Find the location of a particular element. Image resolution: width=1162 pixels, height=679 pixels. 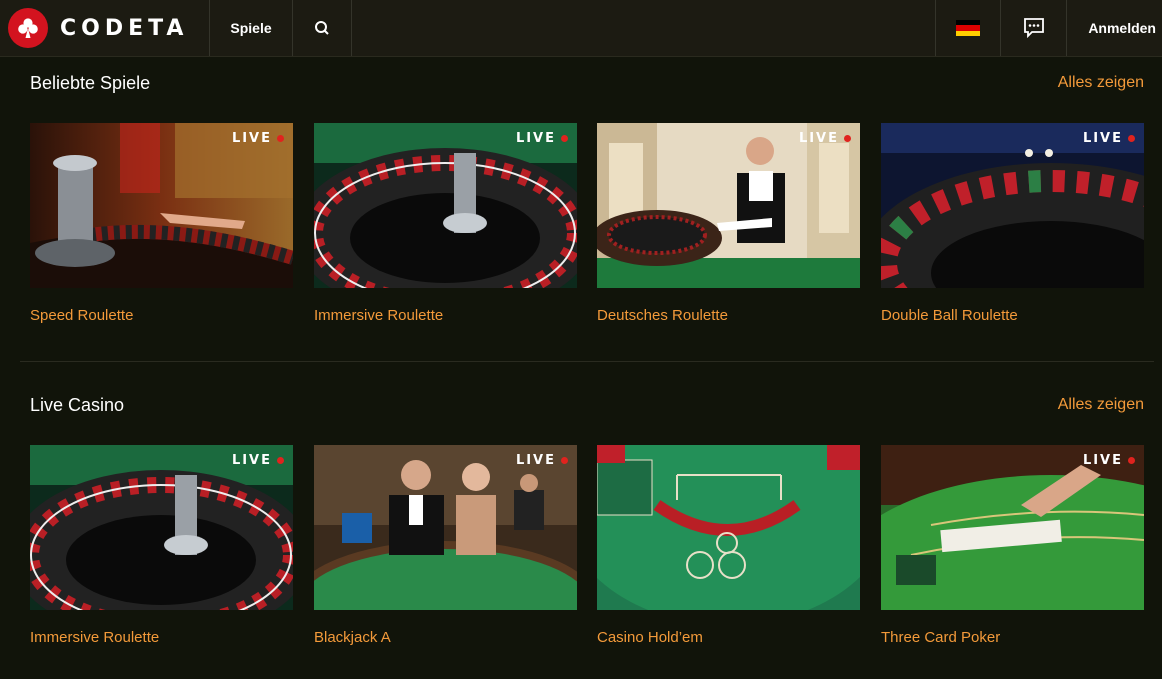

german-flag-icon is located at coordinates (968, 28).